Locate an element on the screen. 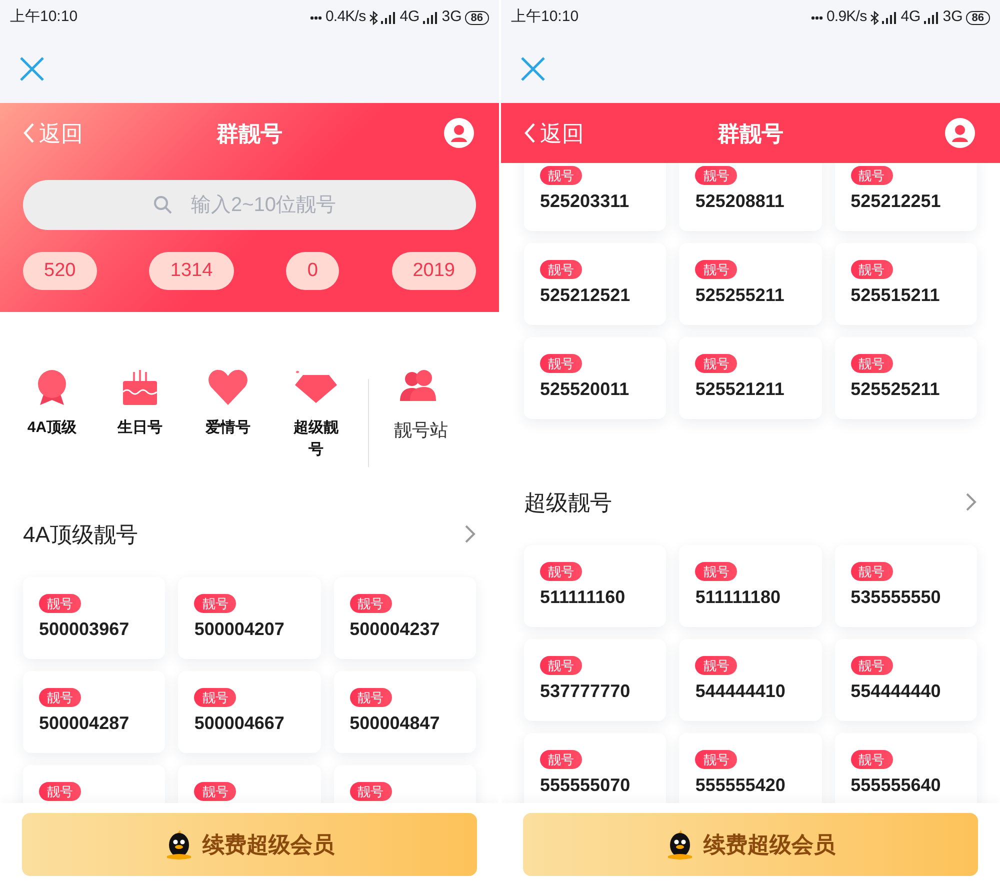 The image size is (1000, 886). number-card: 靓号 500004207 is located at coordinates (249, 618).